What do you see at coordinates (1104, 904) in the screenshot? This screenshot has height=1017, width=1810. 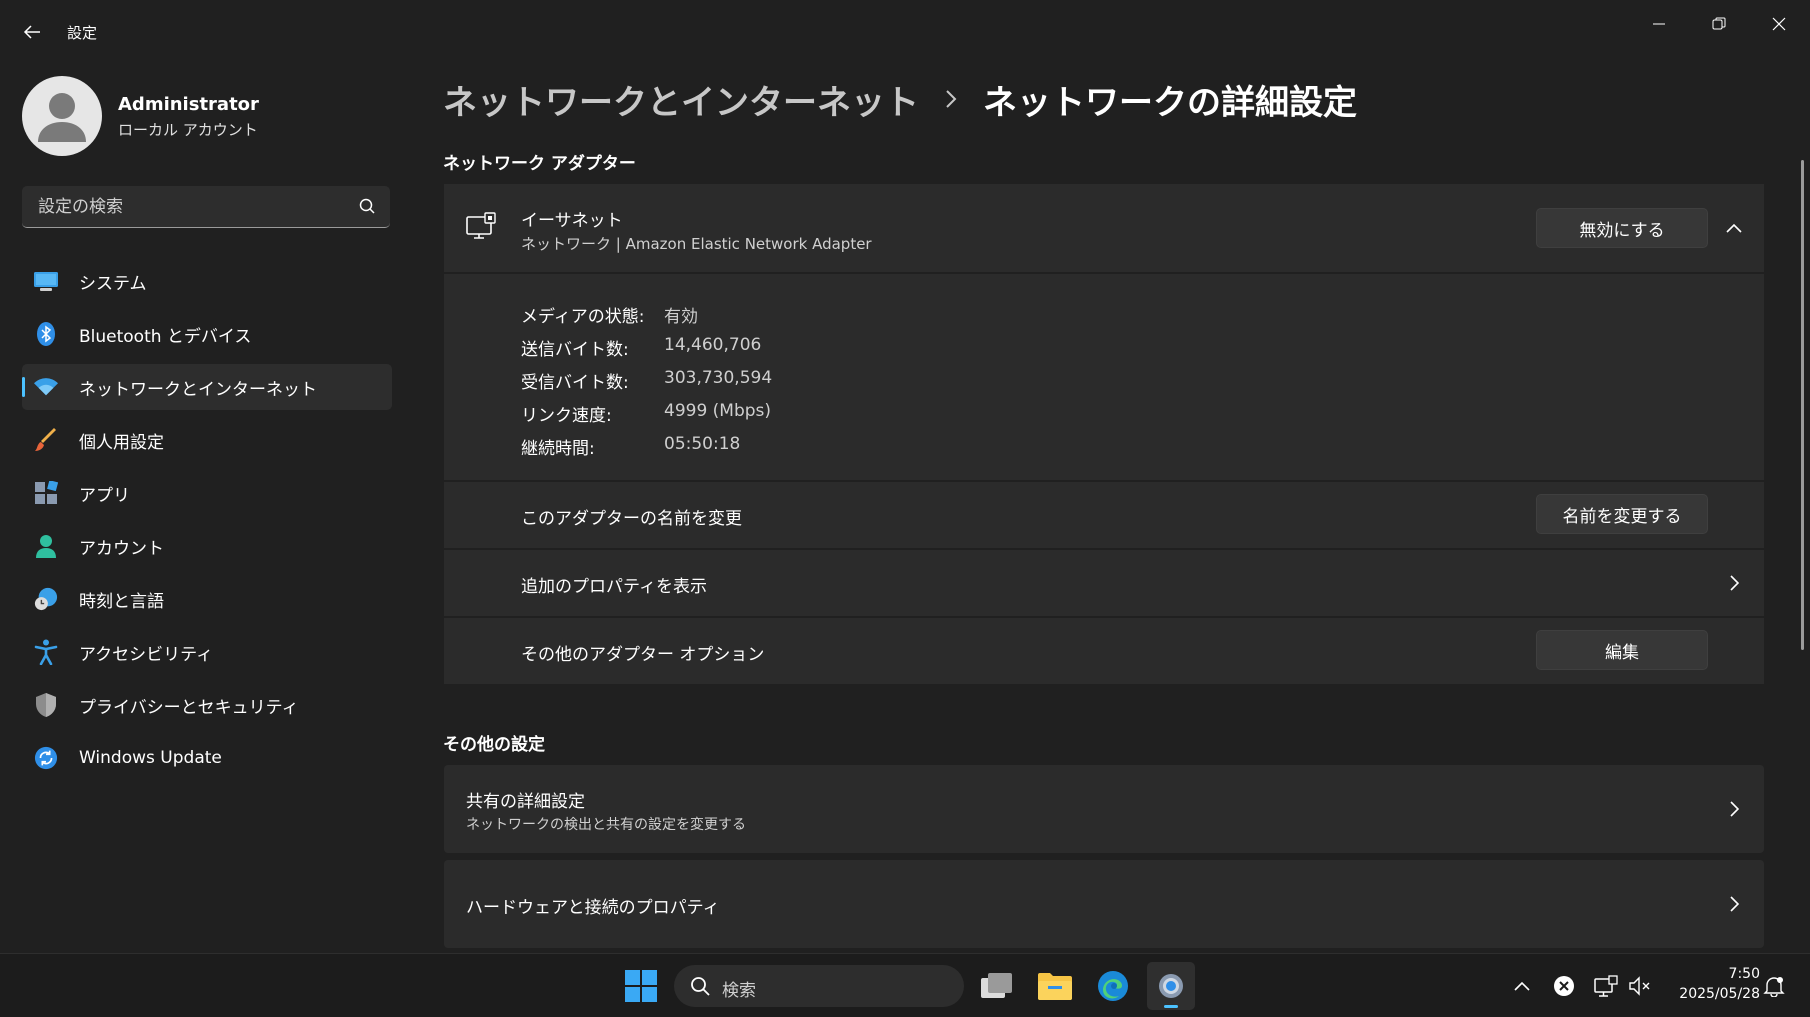 I see `hardware-connection-properties-row: ハードウェアと接続のプロパティ` at bounding box center [1104, 904].